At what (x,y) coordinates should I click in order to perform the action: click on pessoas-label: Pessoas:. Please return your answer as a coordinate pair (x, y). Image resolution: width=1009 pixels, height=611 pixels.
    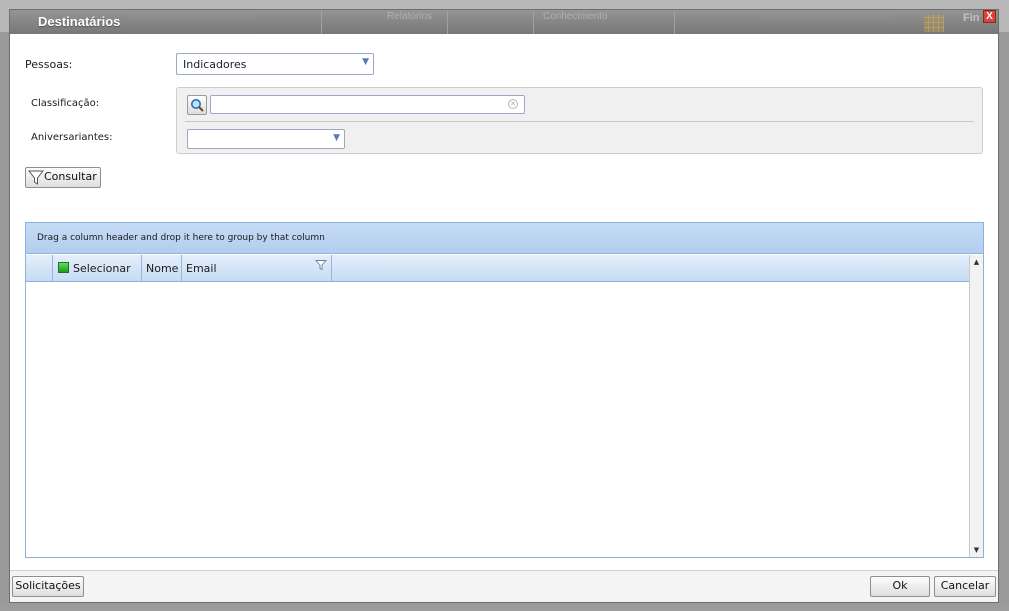
    Looking at the image, I should click on (49, 64).